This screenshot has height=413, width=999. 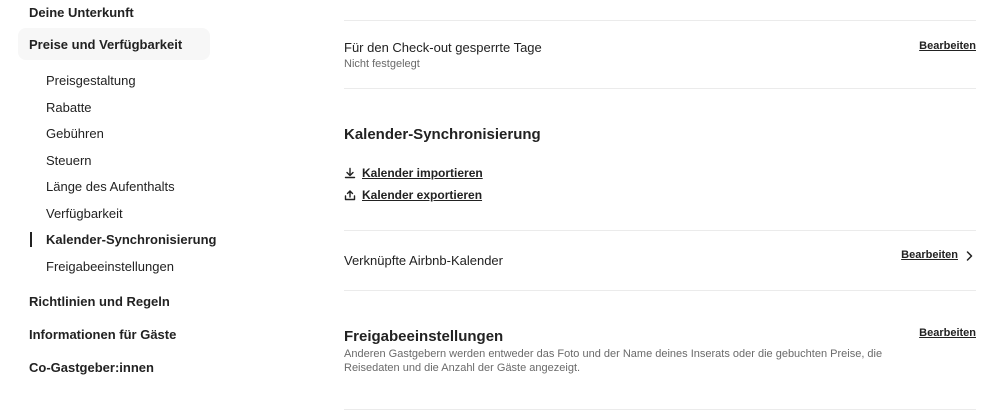 What do you see at coordinates (91, 367) in the screenshot?
I see `sidebar-section-co-gastgeber: Co-Gastgeber:innen` at bounding box center [91, 367].